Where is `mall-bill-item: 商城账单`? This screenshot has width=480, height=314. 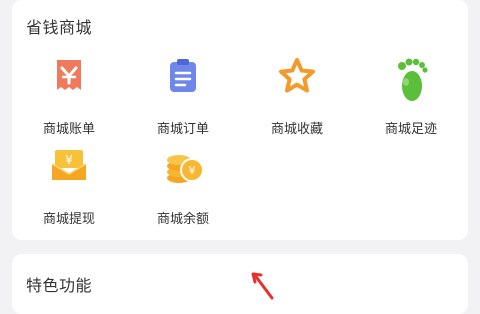
mall-bill-item: 商城账单 is located at coordinates (69, 96).